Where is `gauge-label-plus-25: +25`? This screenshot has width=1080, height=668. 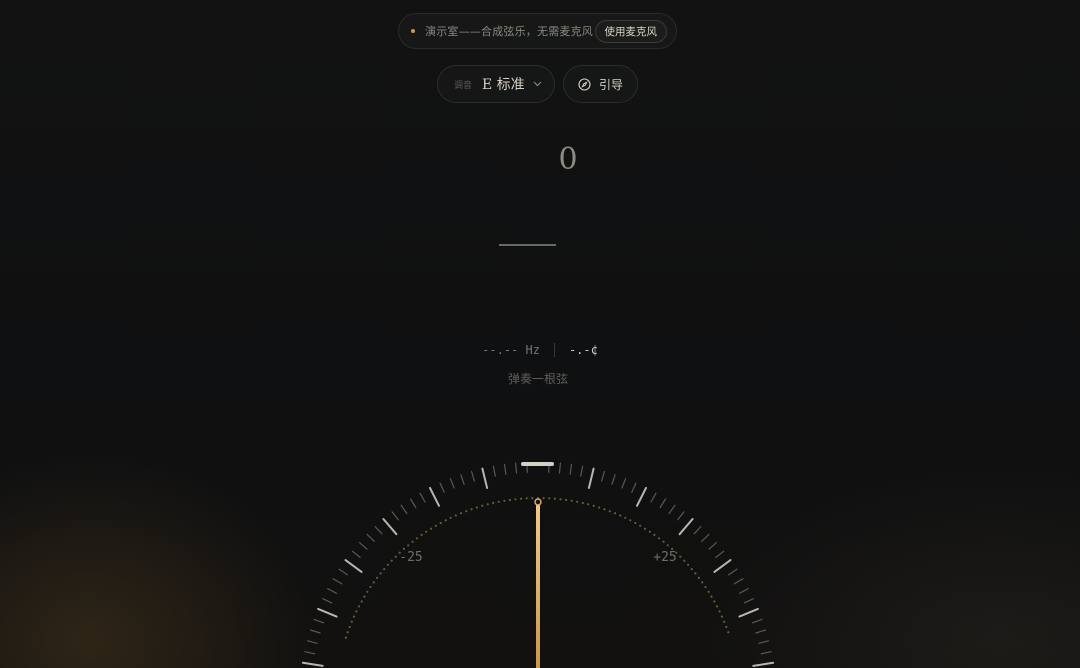 gauge-label-plus-25: +25 is located at coordinates (664, 557).